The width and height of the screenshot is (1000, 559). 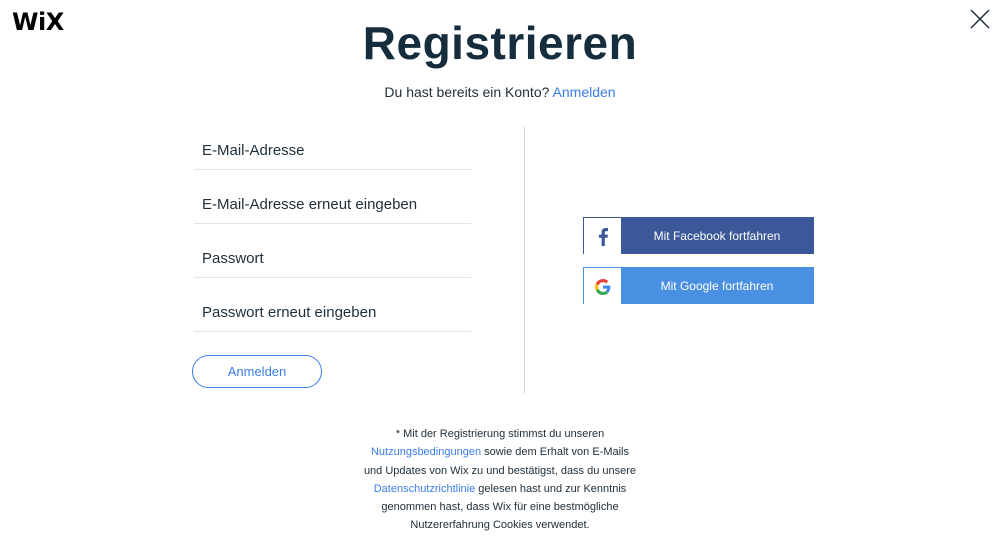 What do you see at coordinates (332, 259) in the screenshot?
I see `password-input` at bounding box center [332, 259].